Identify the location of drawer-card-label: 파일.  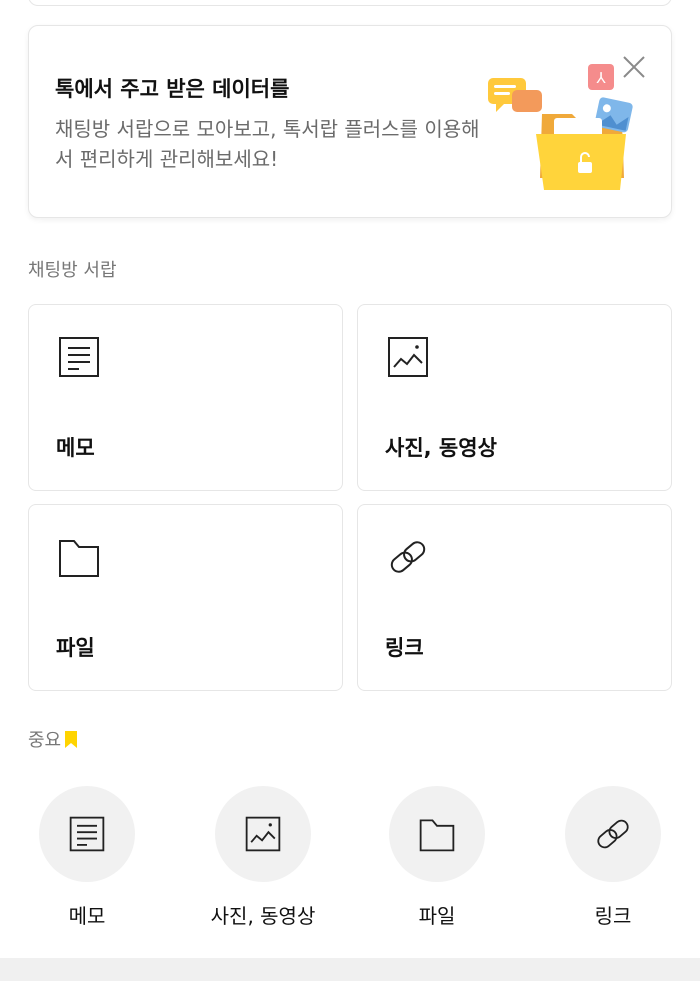
(75, 648).